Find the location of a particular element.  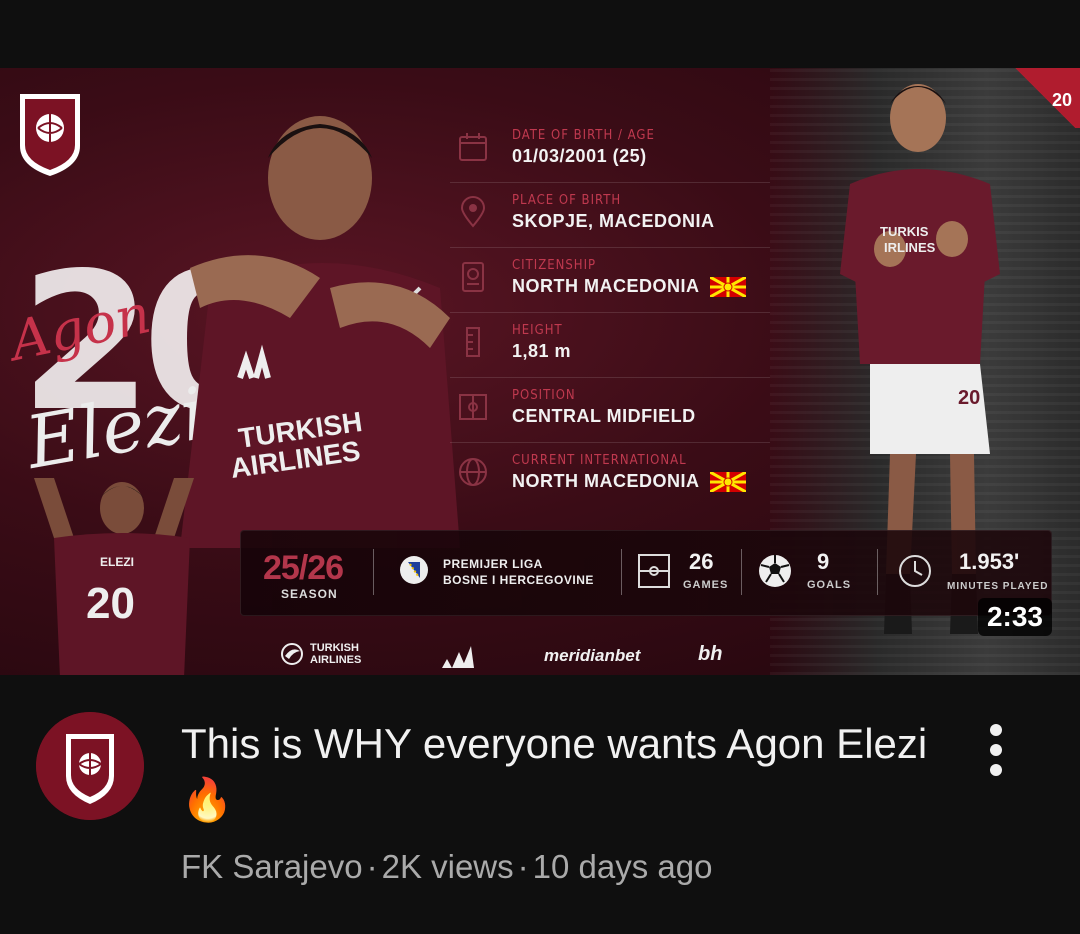

vertical-dots-icon is located at coordinates (996, 750).